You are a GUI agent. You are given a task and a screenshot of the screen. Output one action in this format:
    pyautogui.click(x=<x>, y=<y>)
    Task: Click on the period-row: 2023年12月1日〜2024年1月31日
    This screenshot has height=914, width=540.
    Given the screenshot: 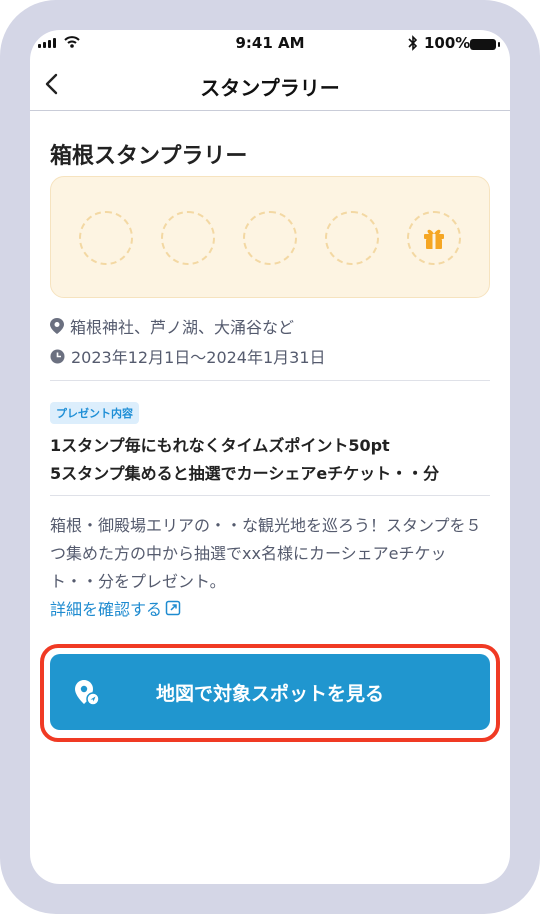 What is the action you would take?
    pyautogui.click(x=188, y=356)
    